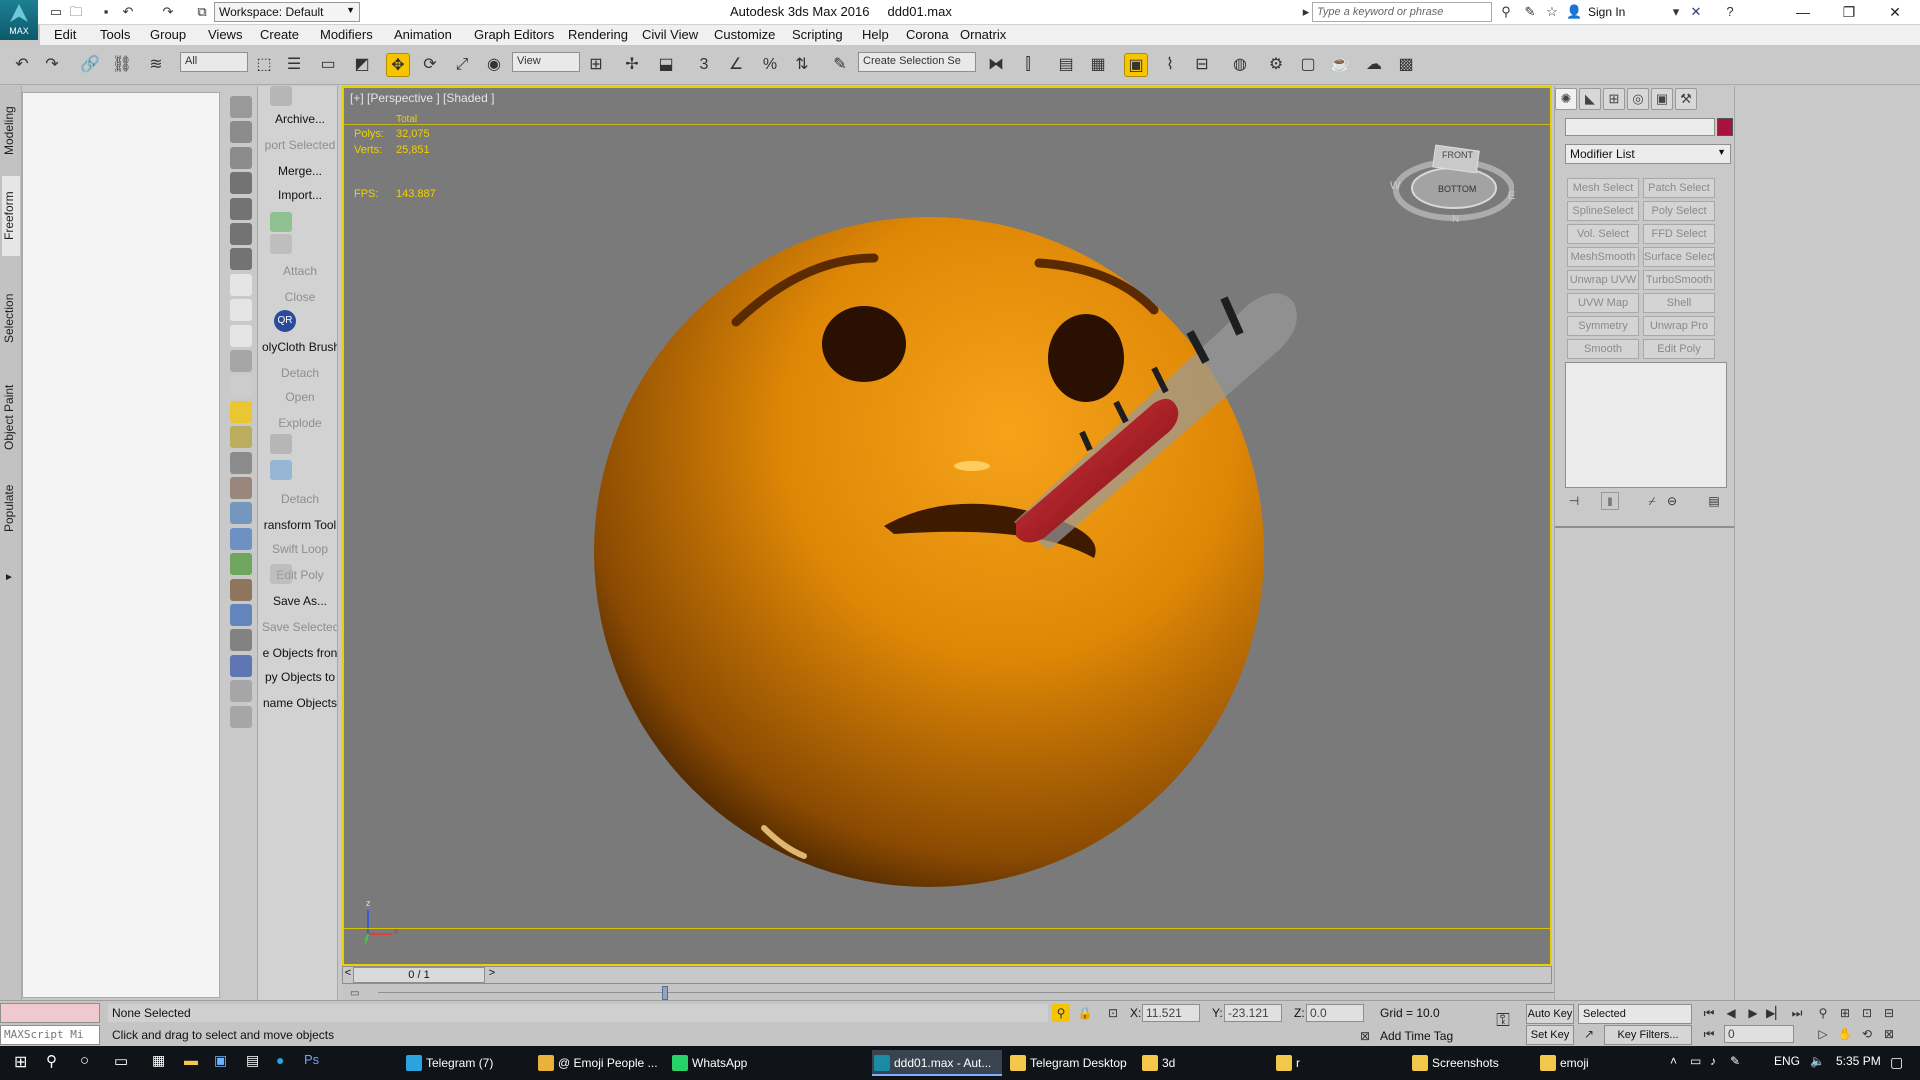 This screenshot has height=1080, width=1920. What do you see at coordinates (1896, 1062) in the screenshot?
I see `notifications-icon: ▢` at bounding box center [1896, 1062].